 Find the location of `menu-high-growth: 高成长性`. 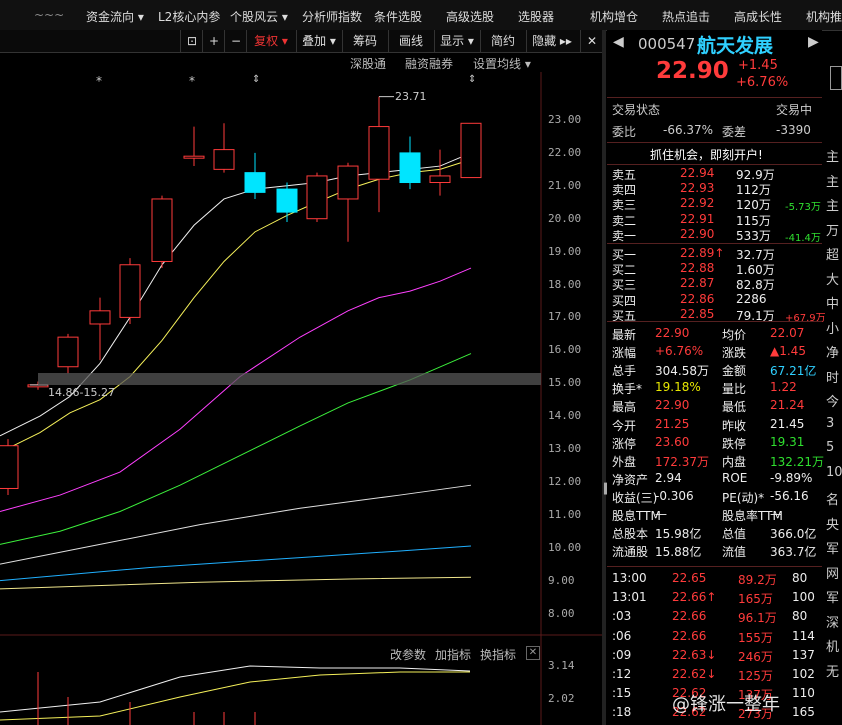

menu-high-growth: 高成长性 is located at coordinates (758, 16).